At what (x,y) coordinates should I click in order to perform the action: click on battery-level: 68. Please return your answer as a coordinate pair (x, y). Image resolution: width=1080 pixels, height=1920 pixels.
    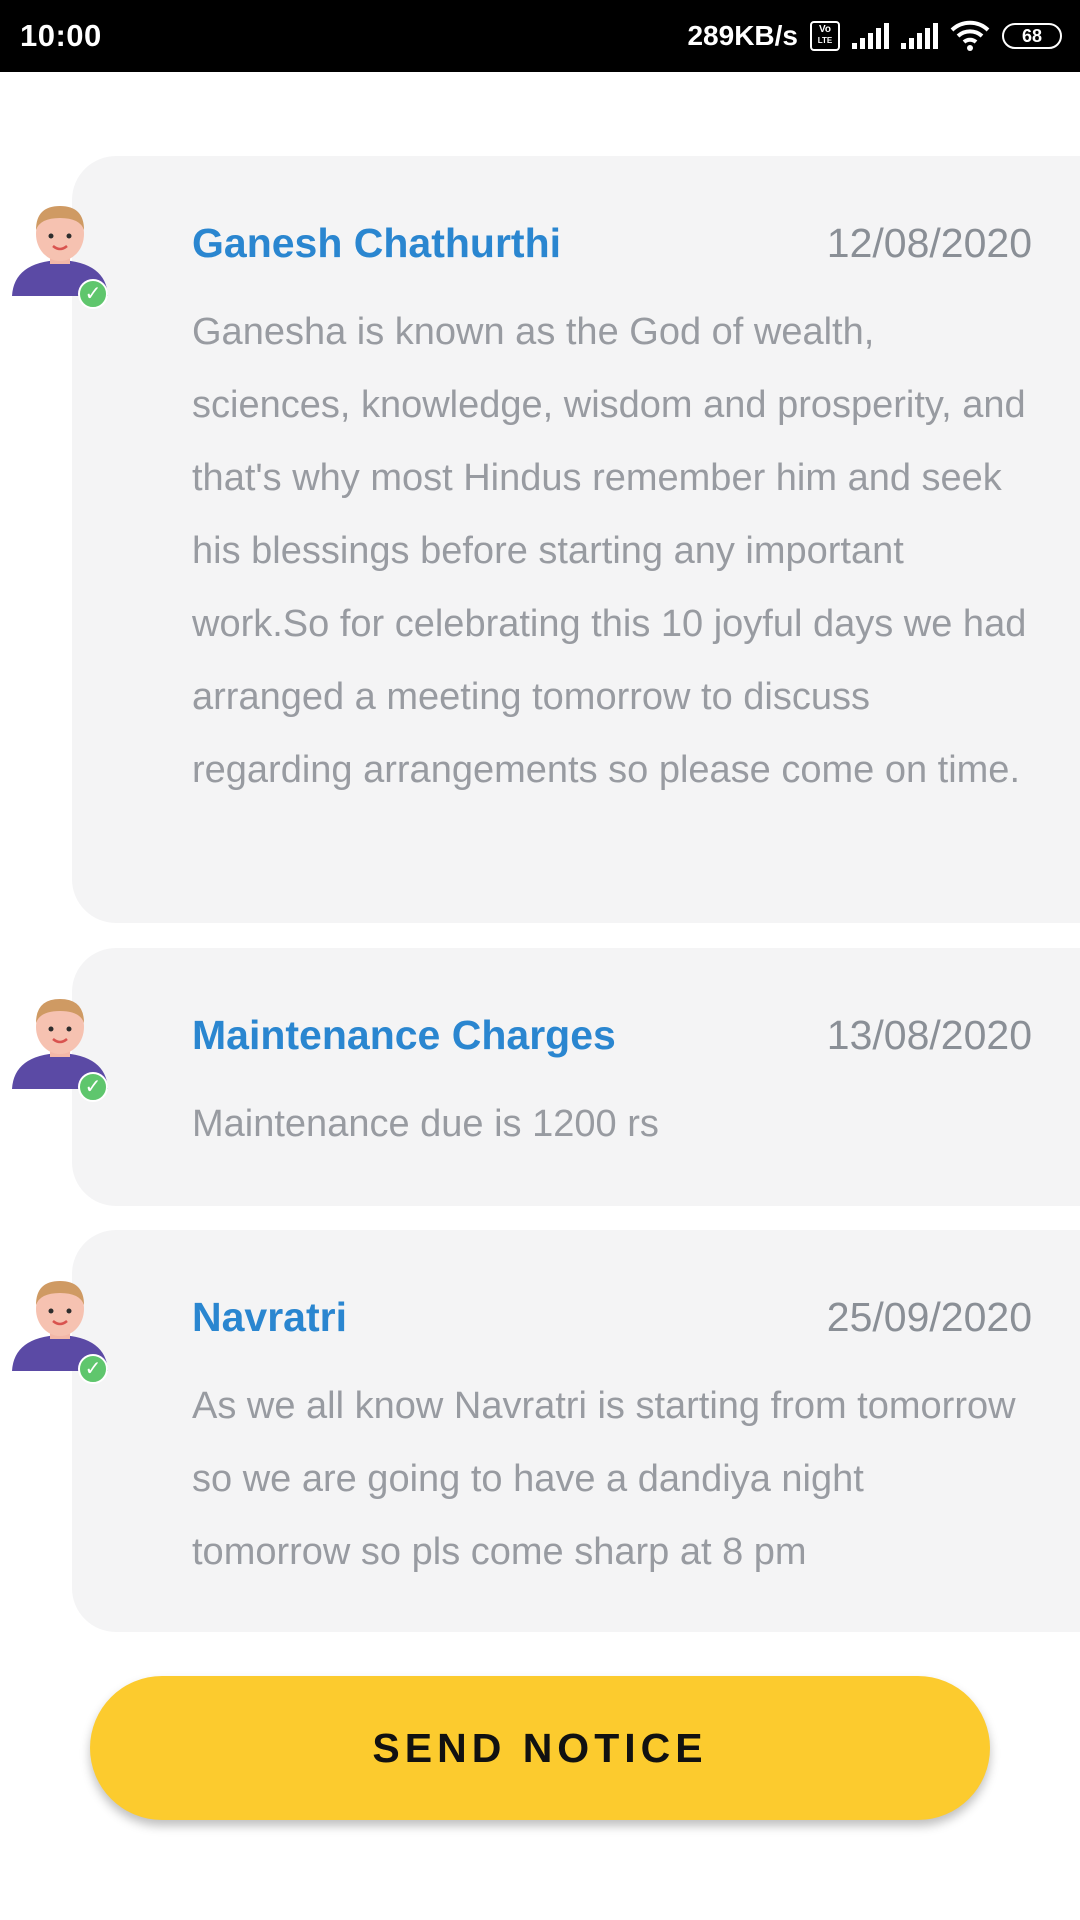
    Looking at the image, I should click on (1032, 35).